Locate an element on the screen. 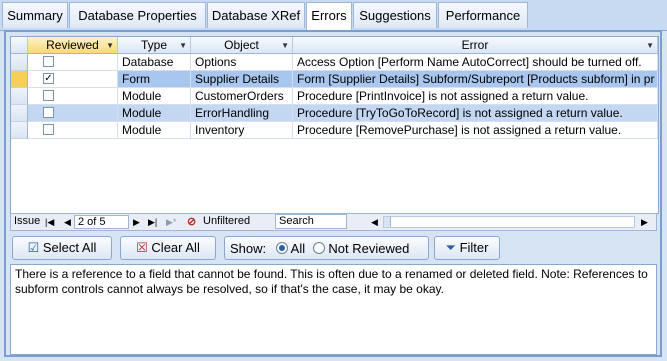 This screenshot has width=667, height=361. first-record-icon: |◀ is located at coordinates (49, 222).